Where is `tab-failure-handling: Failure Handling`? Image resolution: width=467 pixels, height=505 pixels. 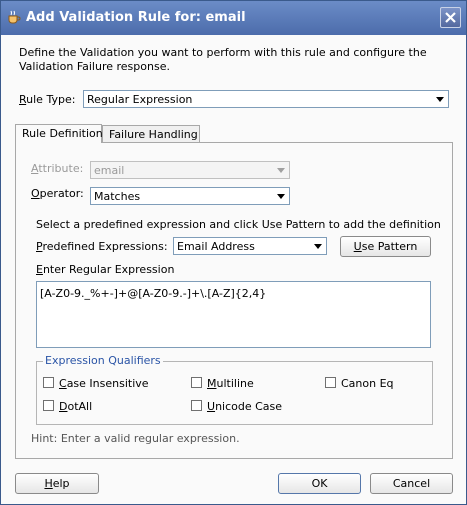 tab-failure-handling: Failure Handling is located at coordinates (151, 134).